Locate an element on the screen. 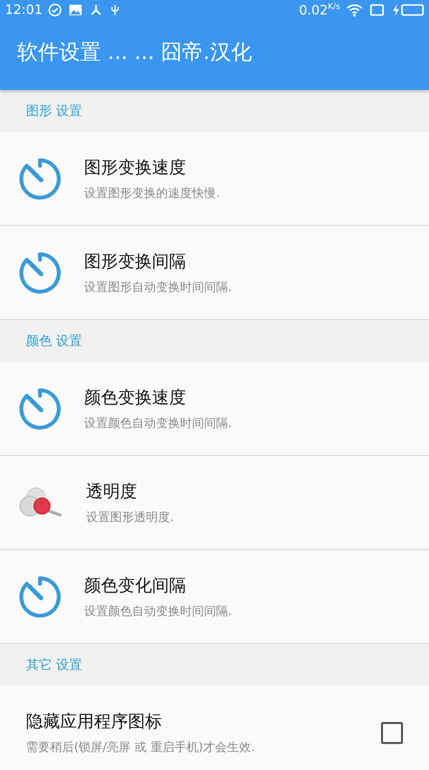 Image resolution: width=429 pixels, height=770 pixels. app-title: 软件设置 ... ... 囧帝.汉化 is located at coordinates (134, 52).